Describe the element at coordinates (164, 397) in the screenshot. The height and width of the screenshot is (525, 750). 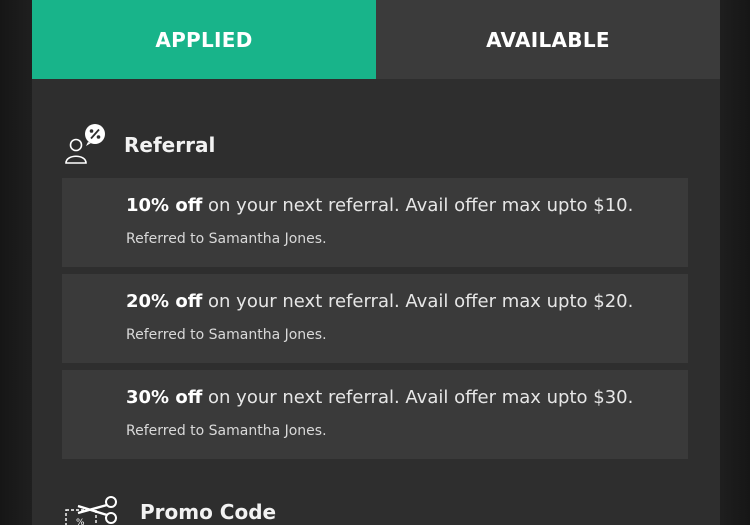
I see `offer-percent: 30% off` at that location.